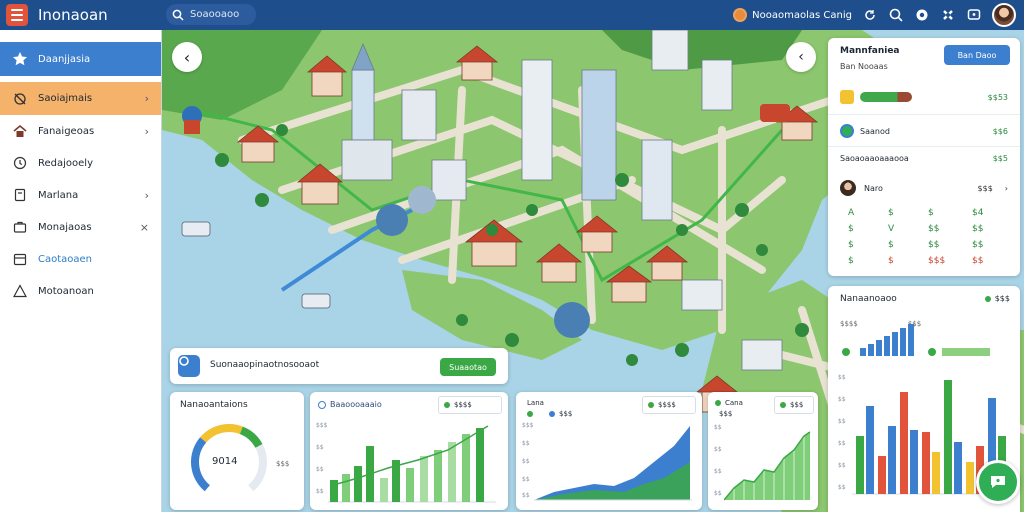 This screenshot has width=1024, height=512. Describe the element at coordinates (924, 97) in the screenshot. I see `info-row-progress: $$53` at that location.